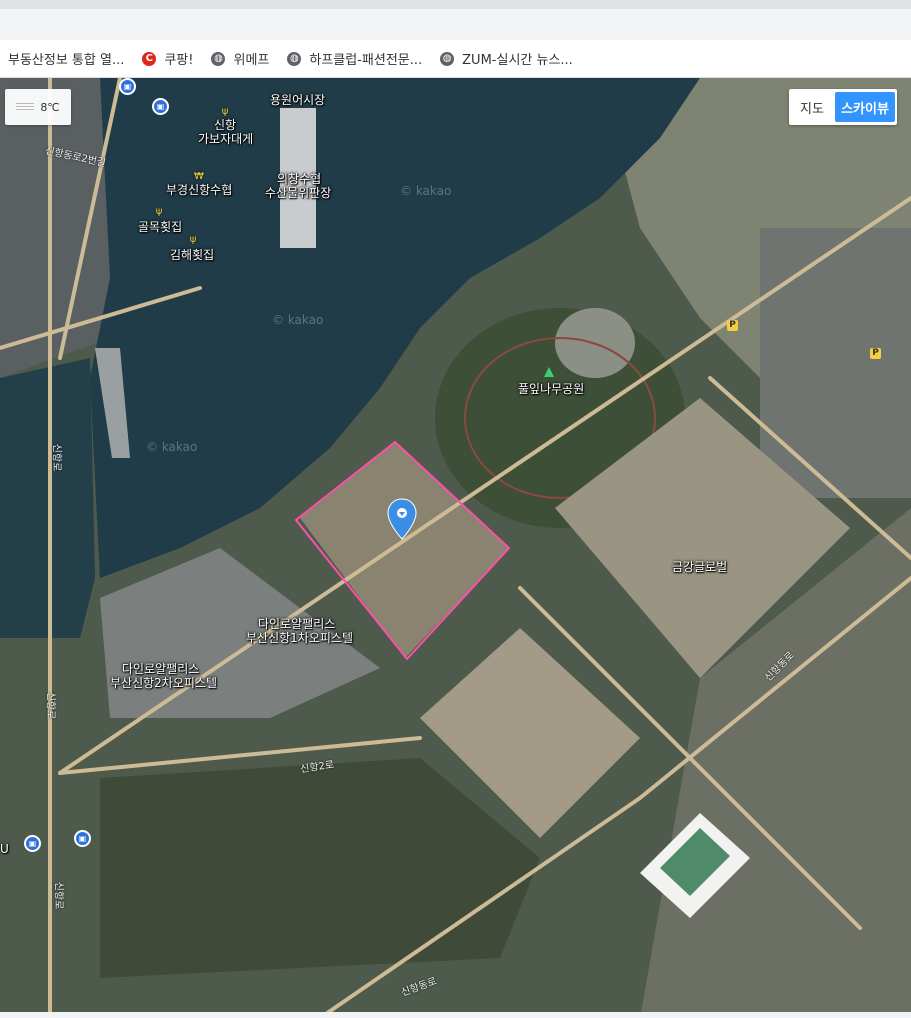 This screenshot has height=1018, width=911. Describe the element at coordinates (149, 58) in the screenshot. I see `coupang-icon: C` at that location.